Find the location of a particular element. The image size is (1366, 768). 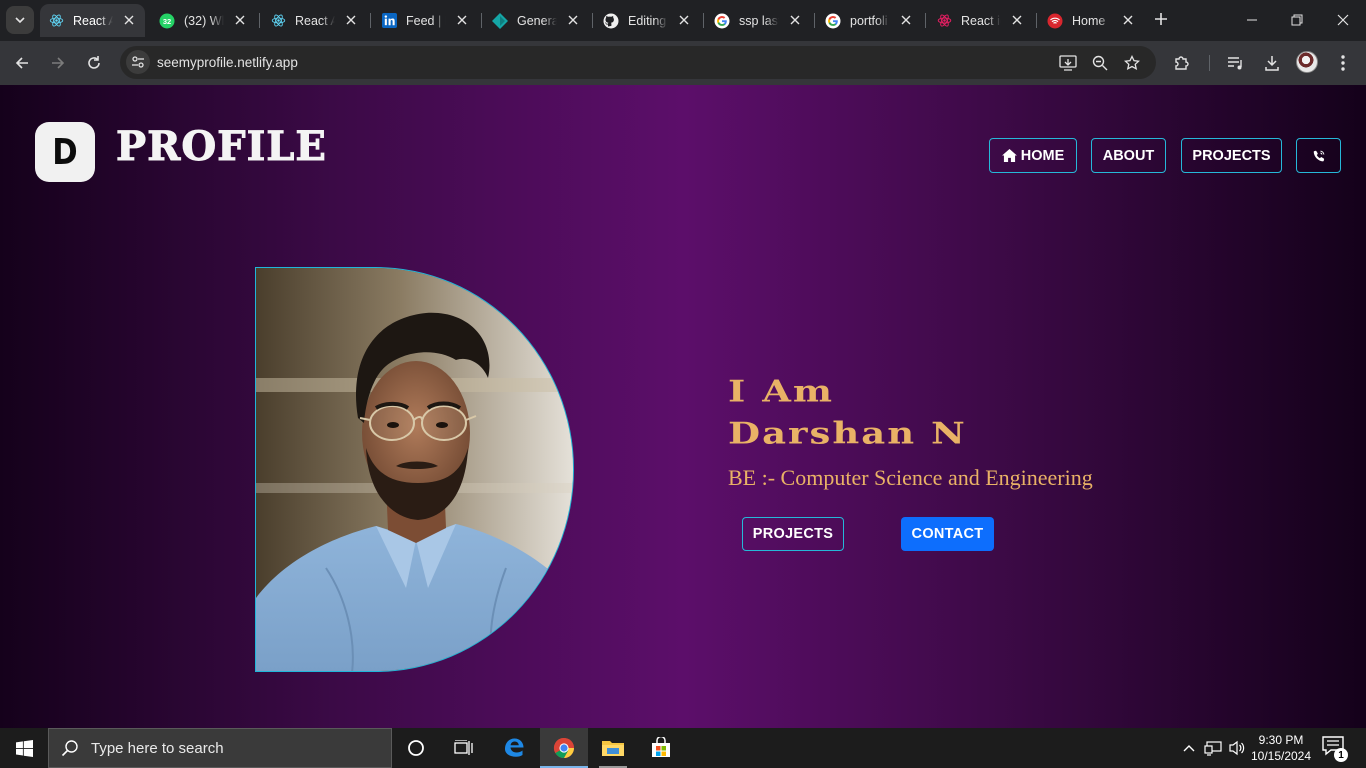

notification-count-badge: 1 is located at coordinates (1341, 755).